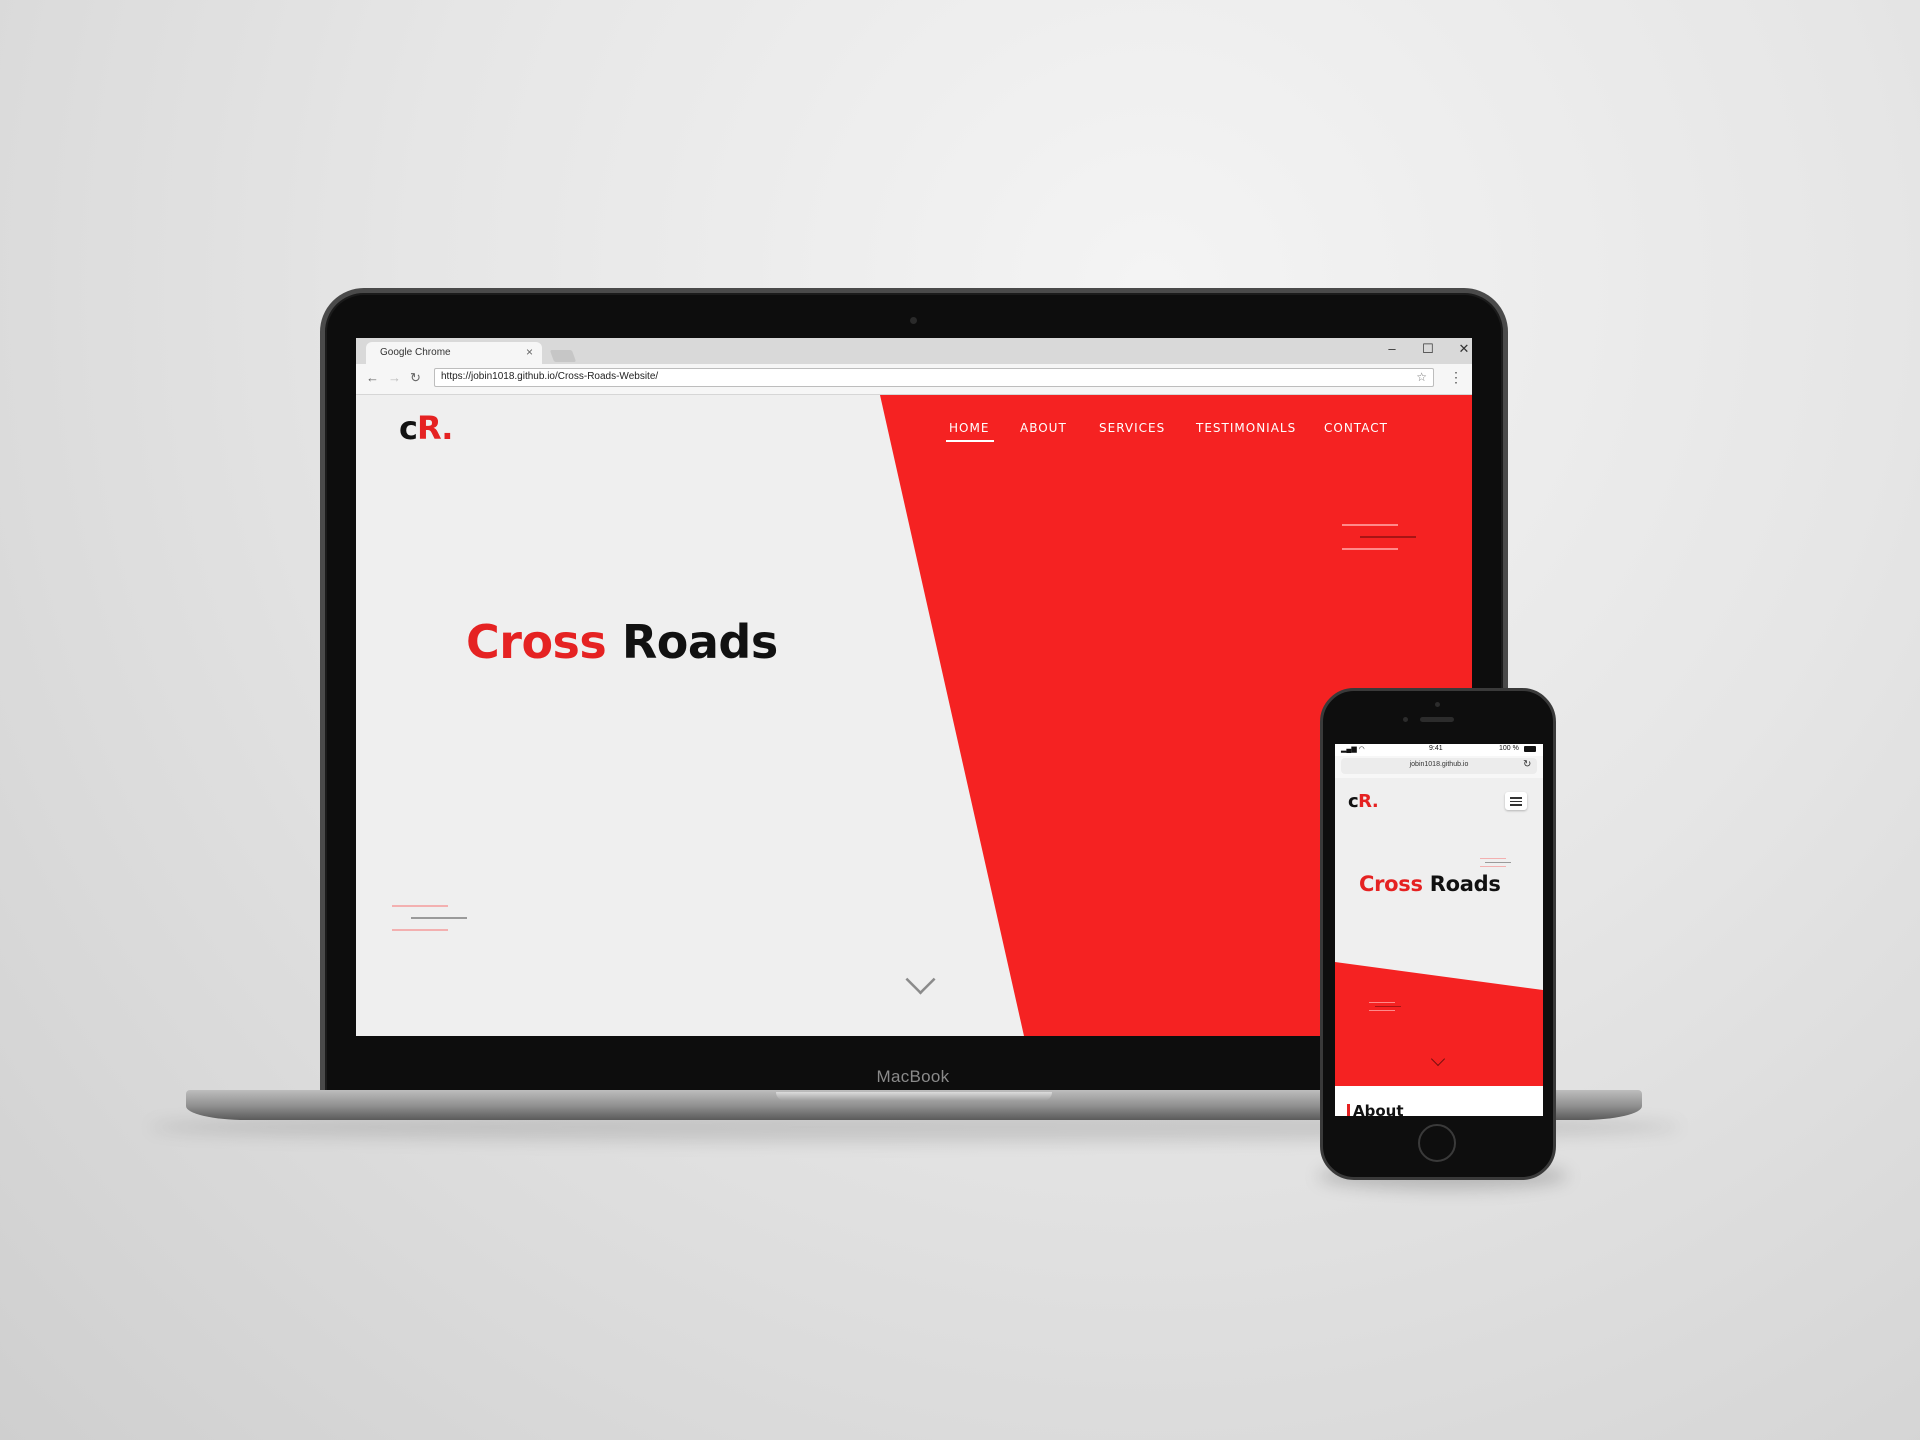  I want to click on status-battery: 100 %, so click(1509, 748).